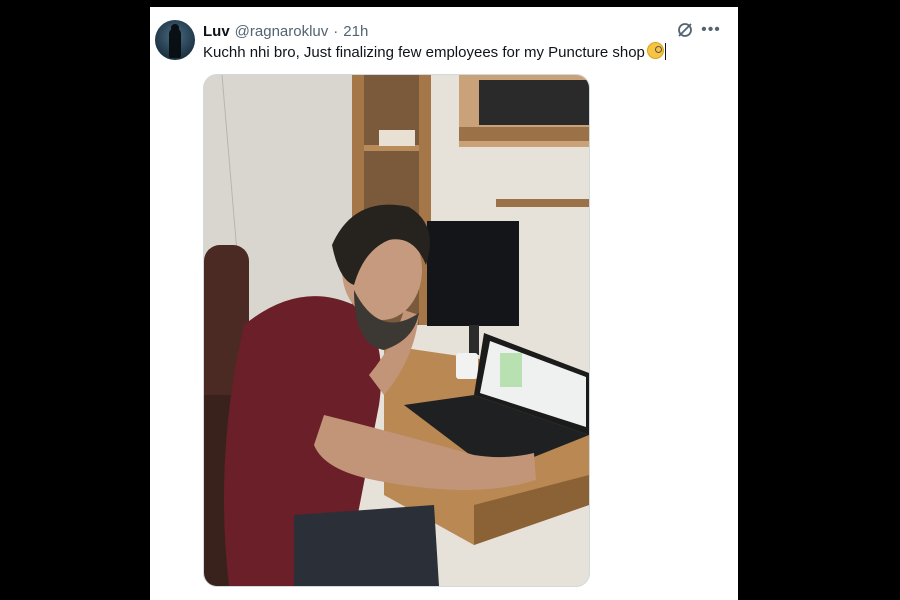 The image size is (900, 600). I want to click on more-icon: •••, so click(711, 30).